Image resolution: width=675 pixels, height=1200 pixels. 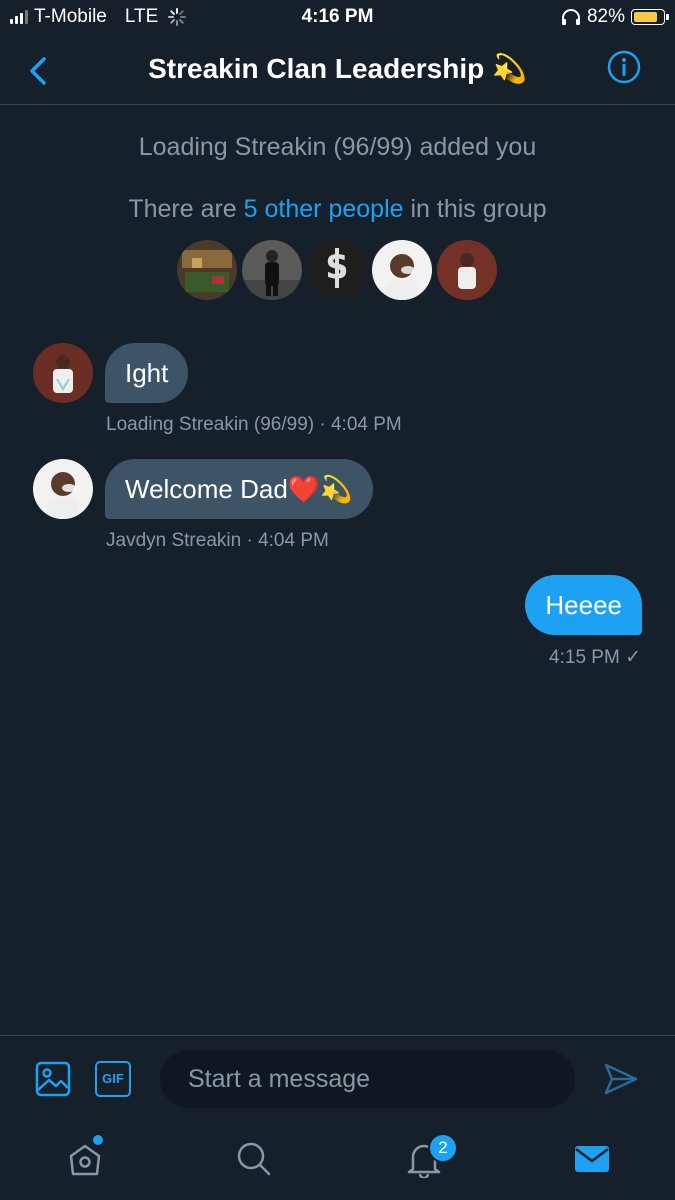 I want to click on message-meta: Loading Streakin (96/99) · 4:04 PM, so click(x=254, y=425).